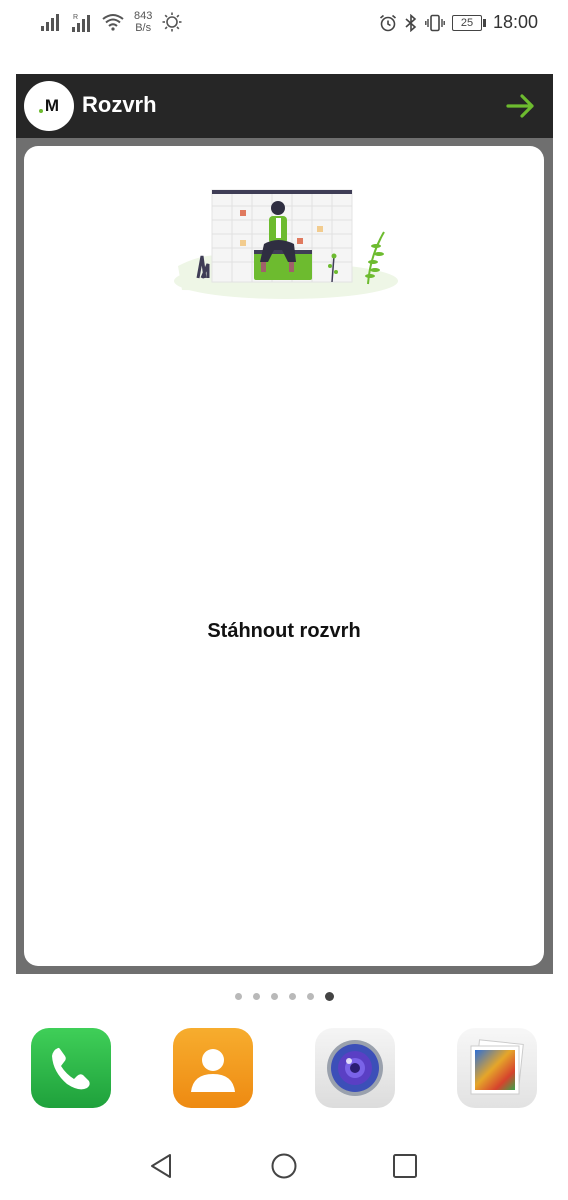 Image resolution: width=568 pixels, height=1200 pixels. I want to click on navigation-bar, so click(284, 1166).